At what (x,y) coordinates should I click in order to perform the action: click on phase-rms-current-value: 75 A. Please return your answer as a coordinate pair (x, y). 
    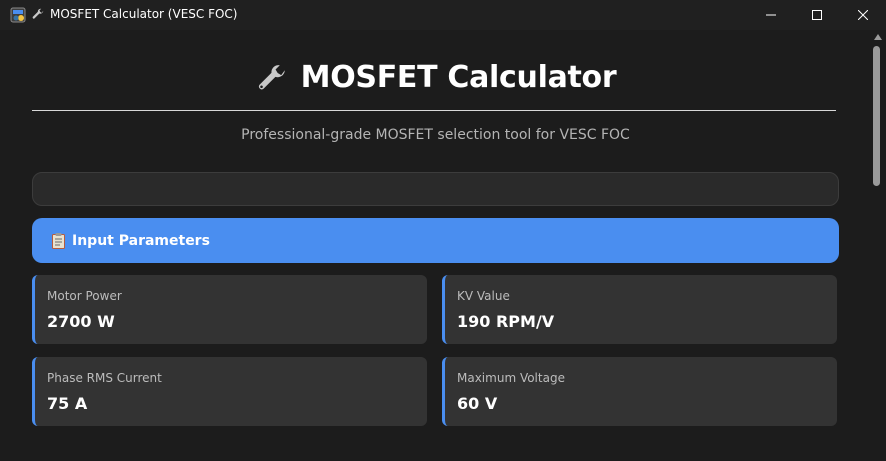
    Looking at the image, I should click on (67, 403).